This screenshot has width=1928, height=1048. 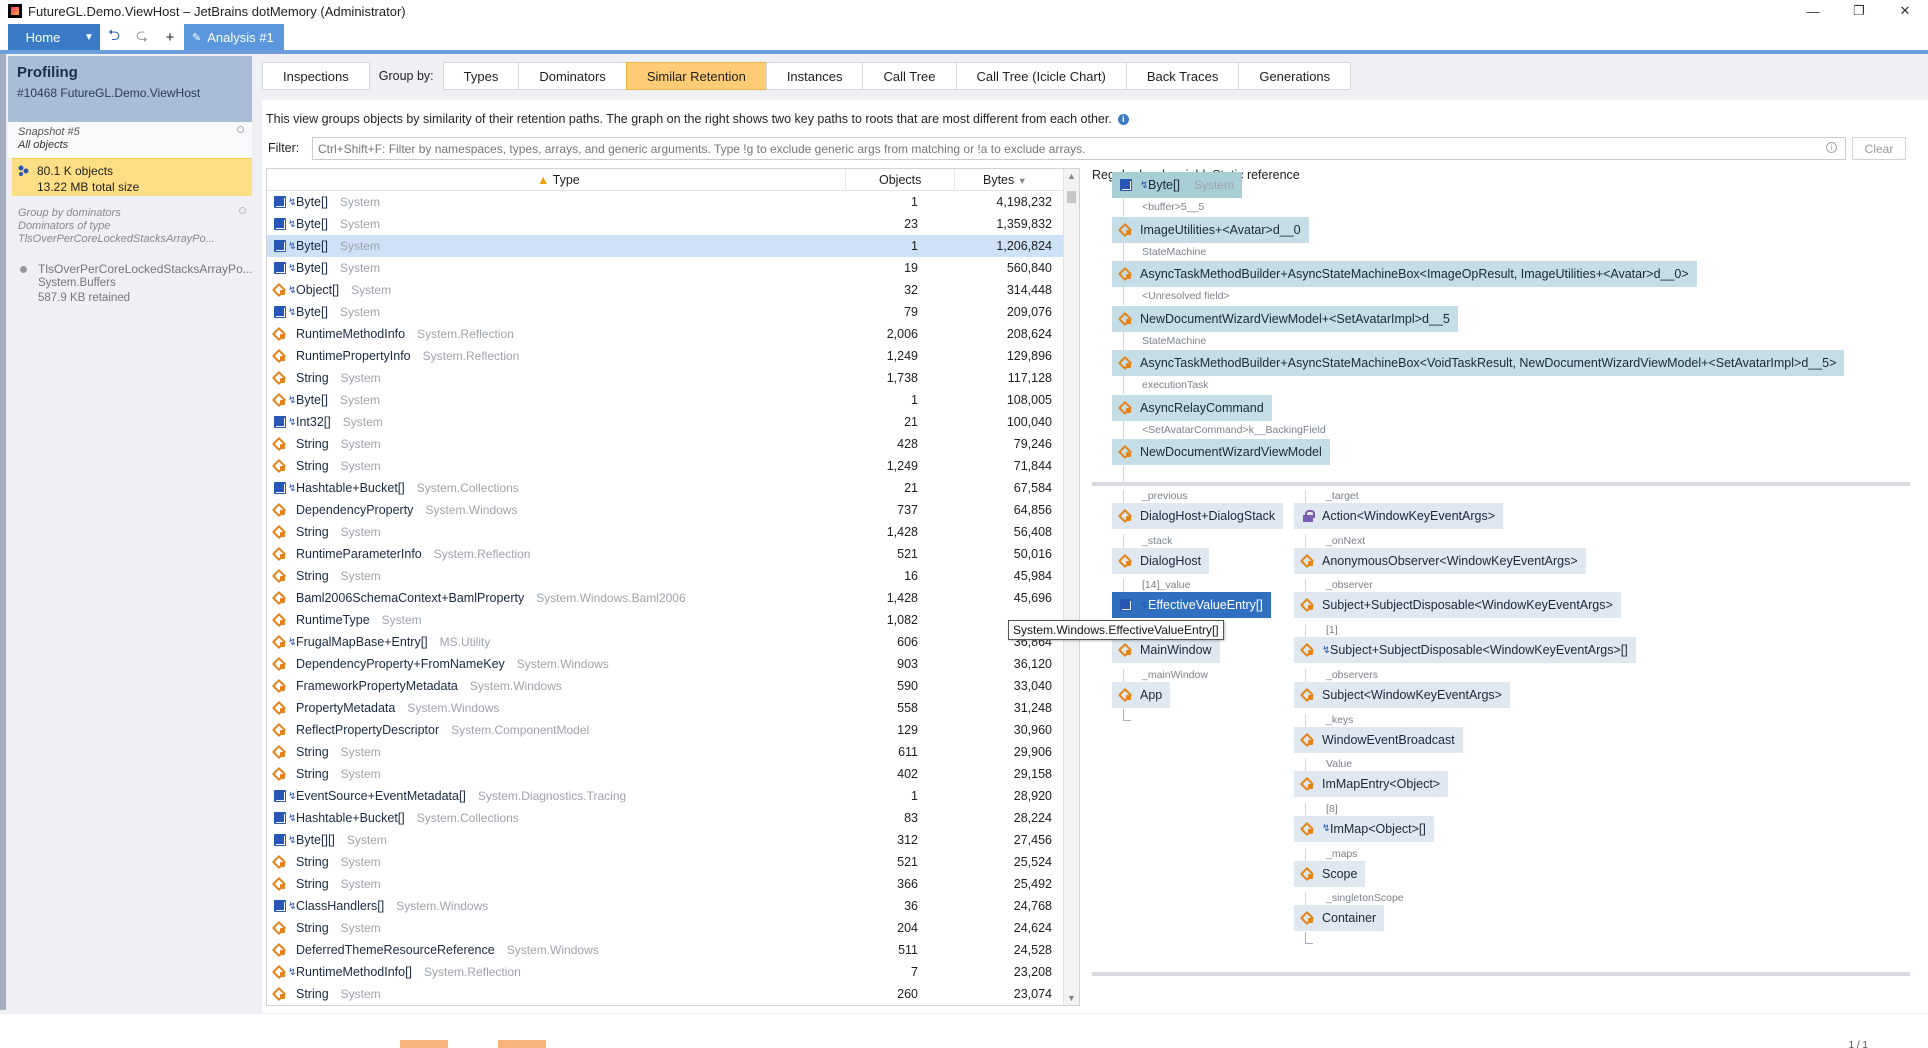 I want to click on graph-node: ↯ Byte[] System, so click(x=1177, y=185).